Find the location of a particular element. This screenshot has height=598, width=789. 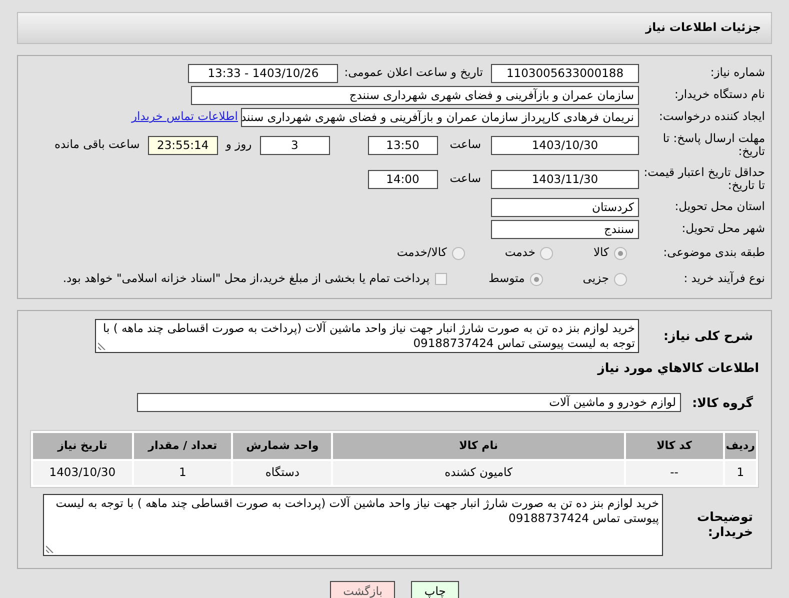

input-field: سنندج is located at coordinates (565, 229).